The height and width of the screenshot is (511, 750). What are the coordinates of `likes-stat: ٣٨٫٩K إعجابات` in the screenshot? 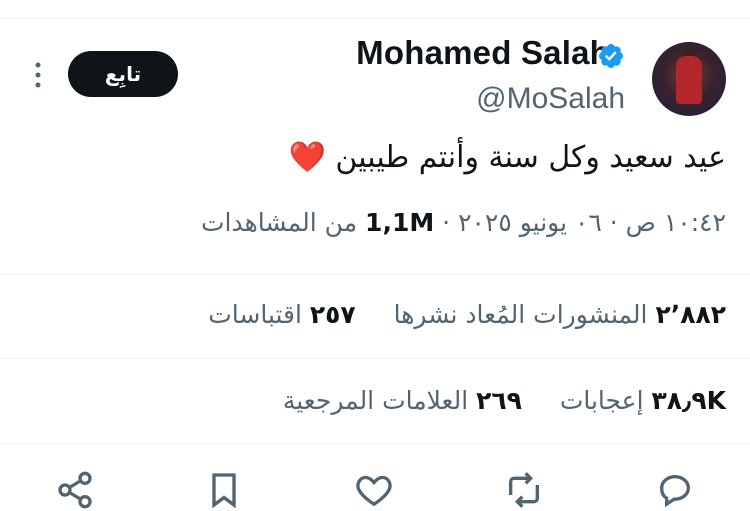 It's located at (639, 400).